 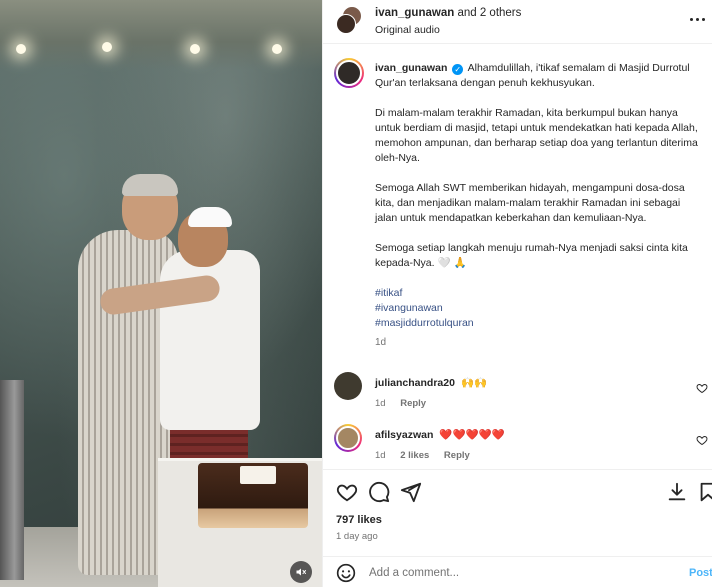 What do you see at coordinates (347, 492) in the screenshot?
I see `like-heart-icon` at bounding box center [347, 492].